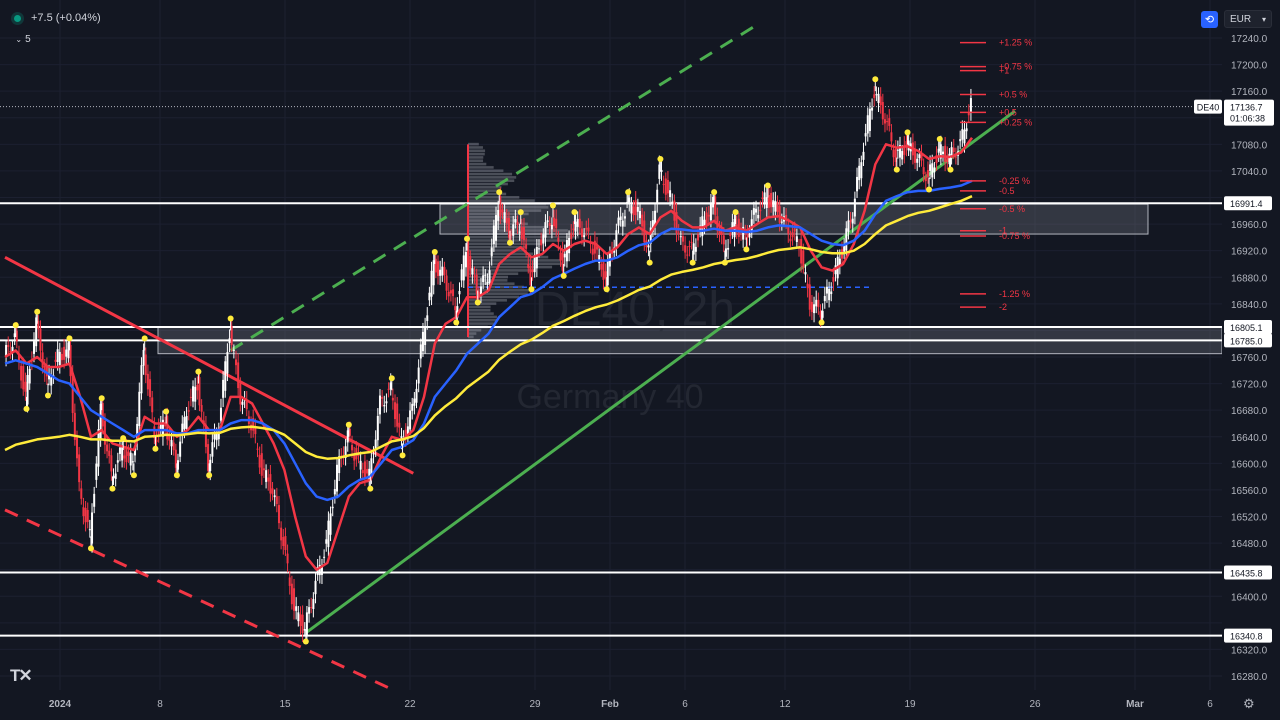  I want to click on price-axis-tick-label: 17200.0, so click(1249, 66).